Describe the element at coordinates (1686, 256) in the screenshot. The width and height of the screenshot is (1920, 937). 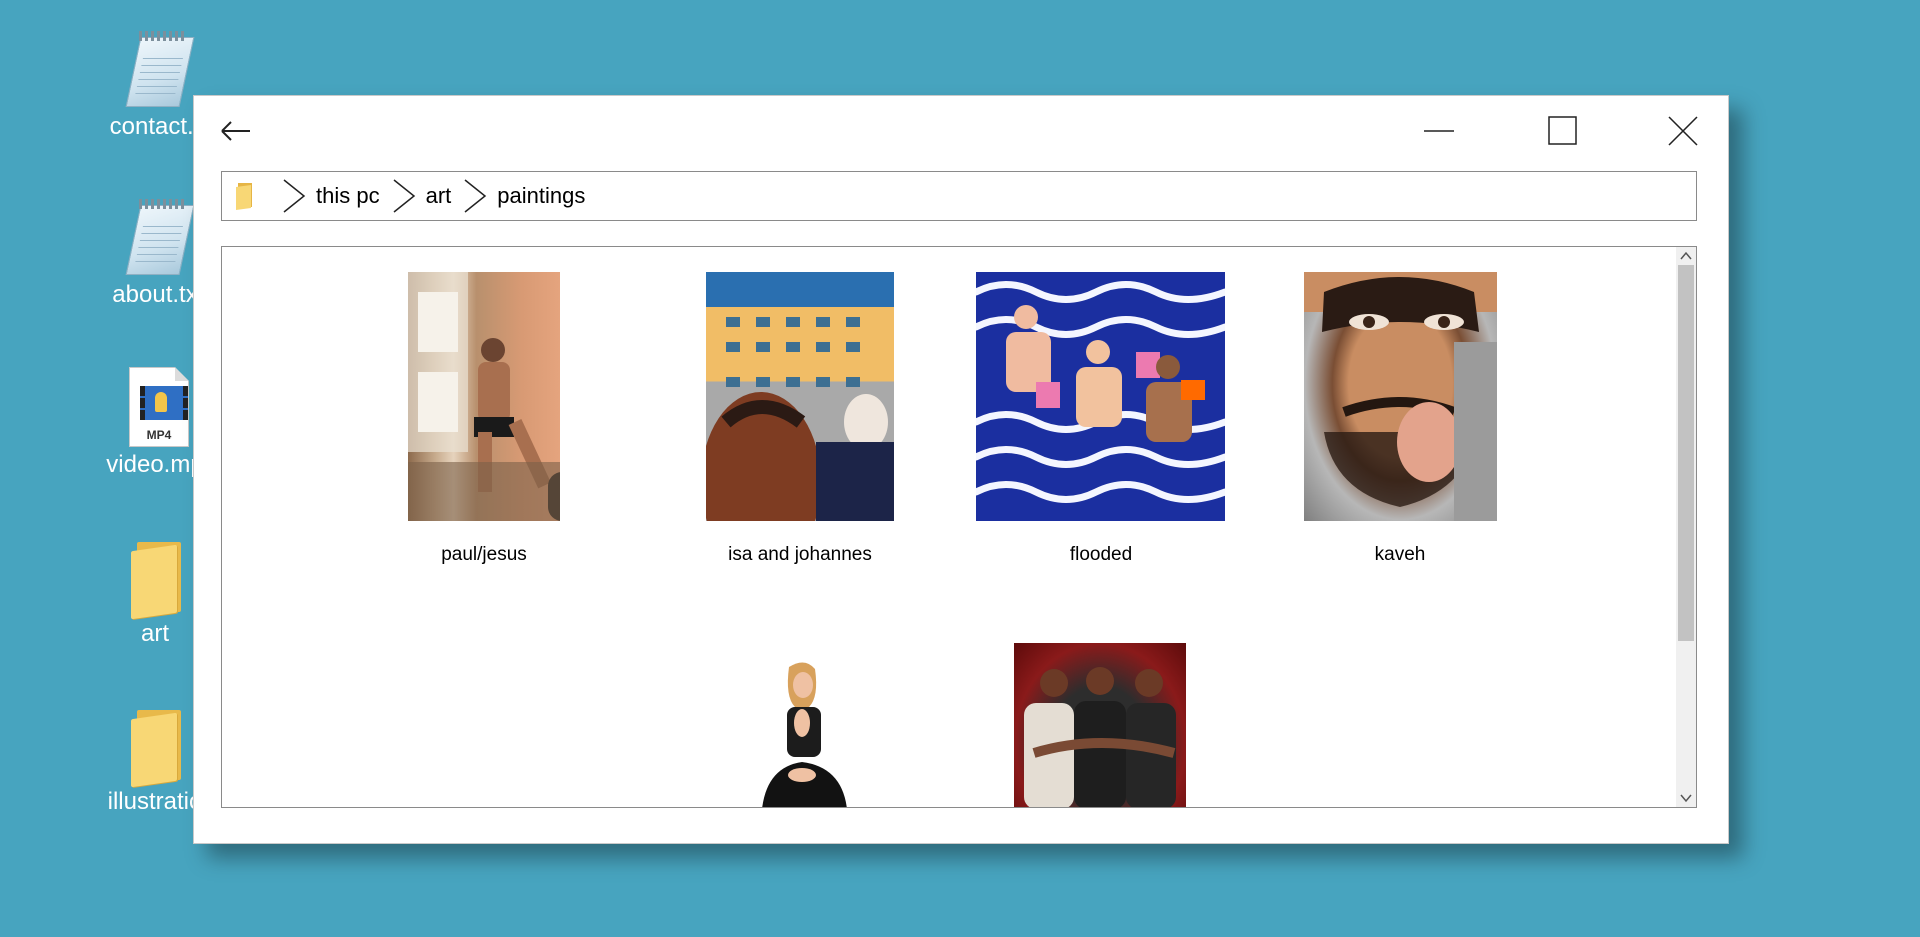
I see `chevron-up-icon` at that location.